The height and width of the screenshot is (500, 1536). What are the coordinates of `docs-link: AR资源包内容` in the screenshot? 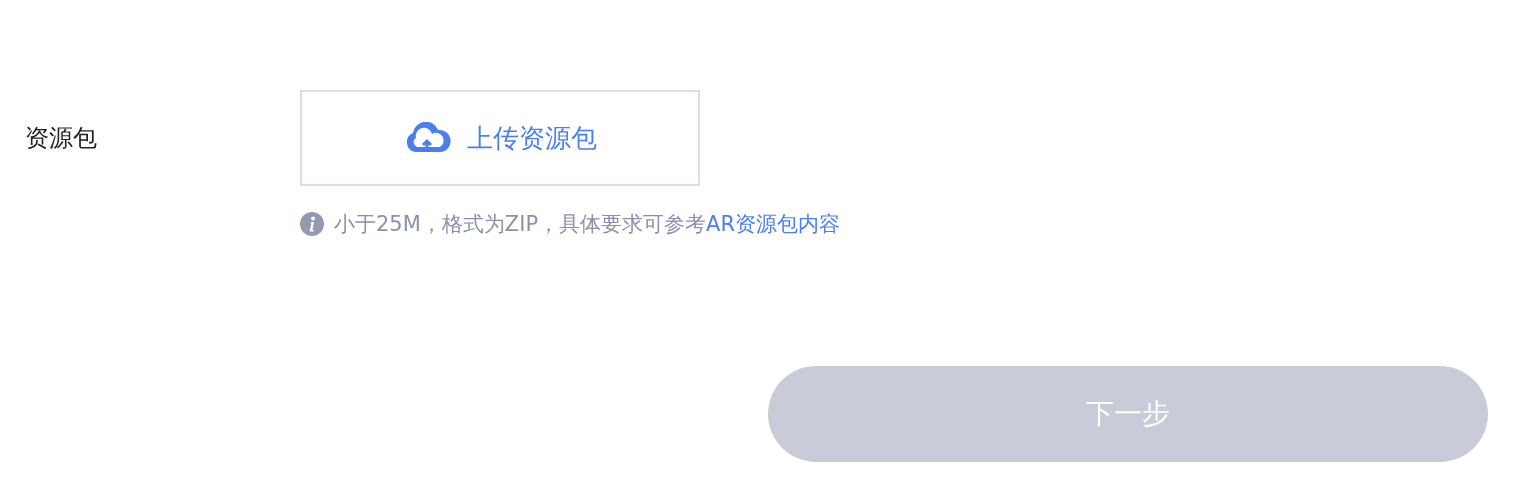 It's located at (773, 224).